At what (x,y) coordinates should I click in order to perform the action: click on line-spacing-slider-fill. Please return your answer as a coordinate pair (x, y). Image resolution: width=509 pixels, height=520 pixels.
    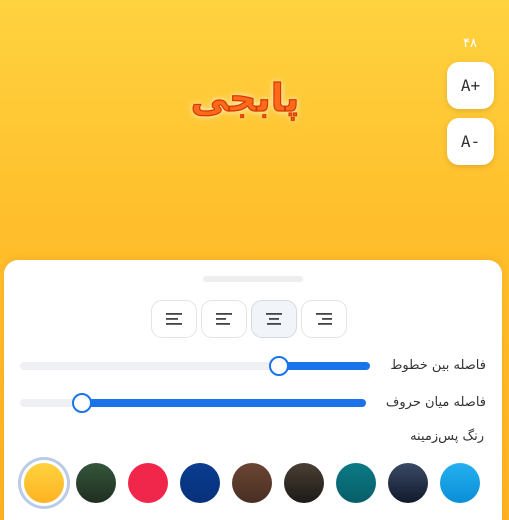
    Looking at the image, I should click on (324, 366).